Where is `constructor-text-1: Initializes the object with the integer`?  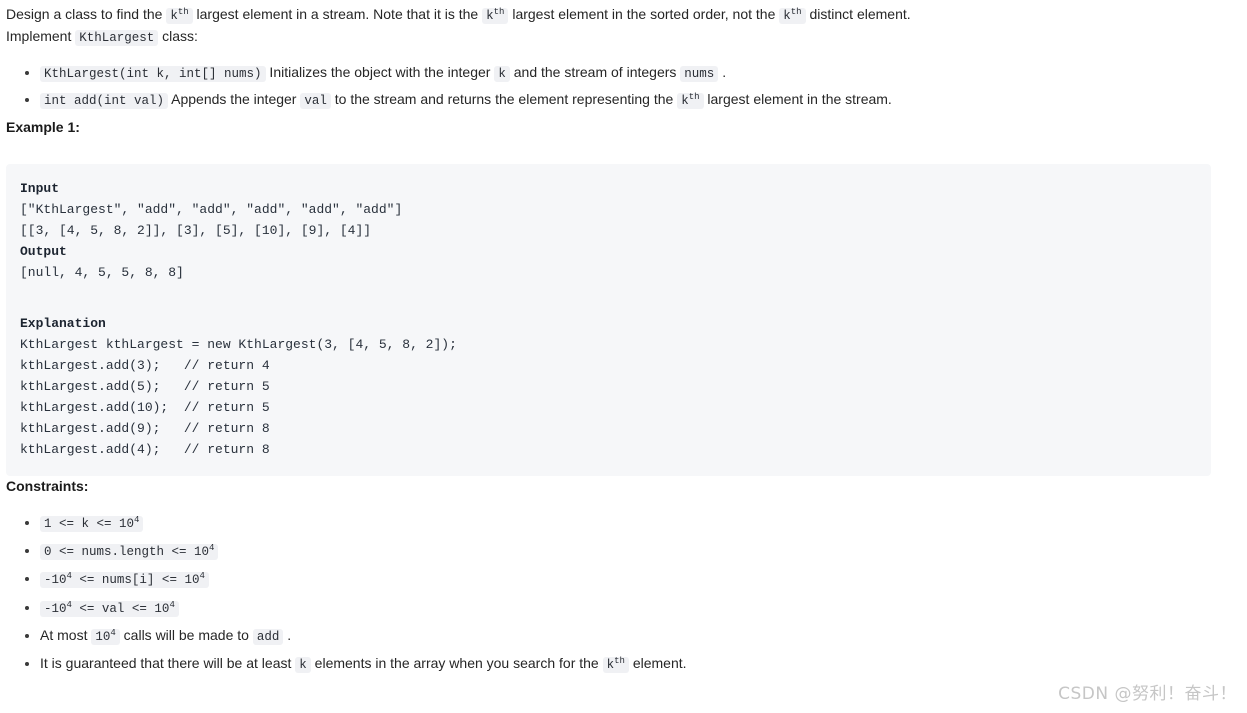
constructor-text-1: Initializes the object with the integer is located at coordinates (380, 71).